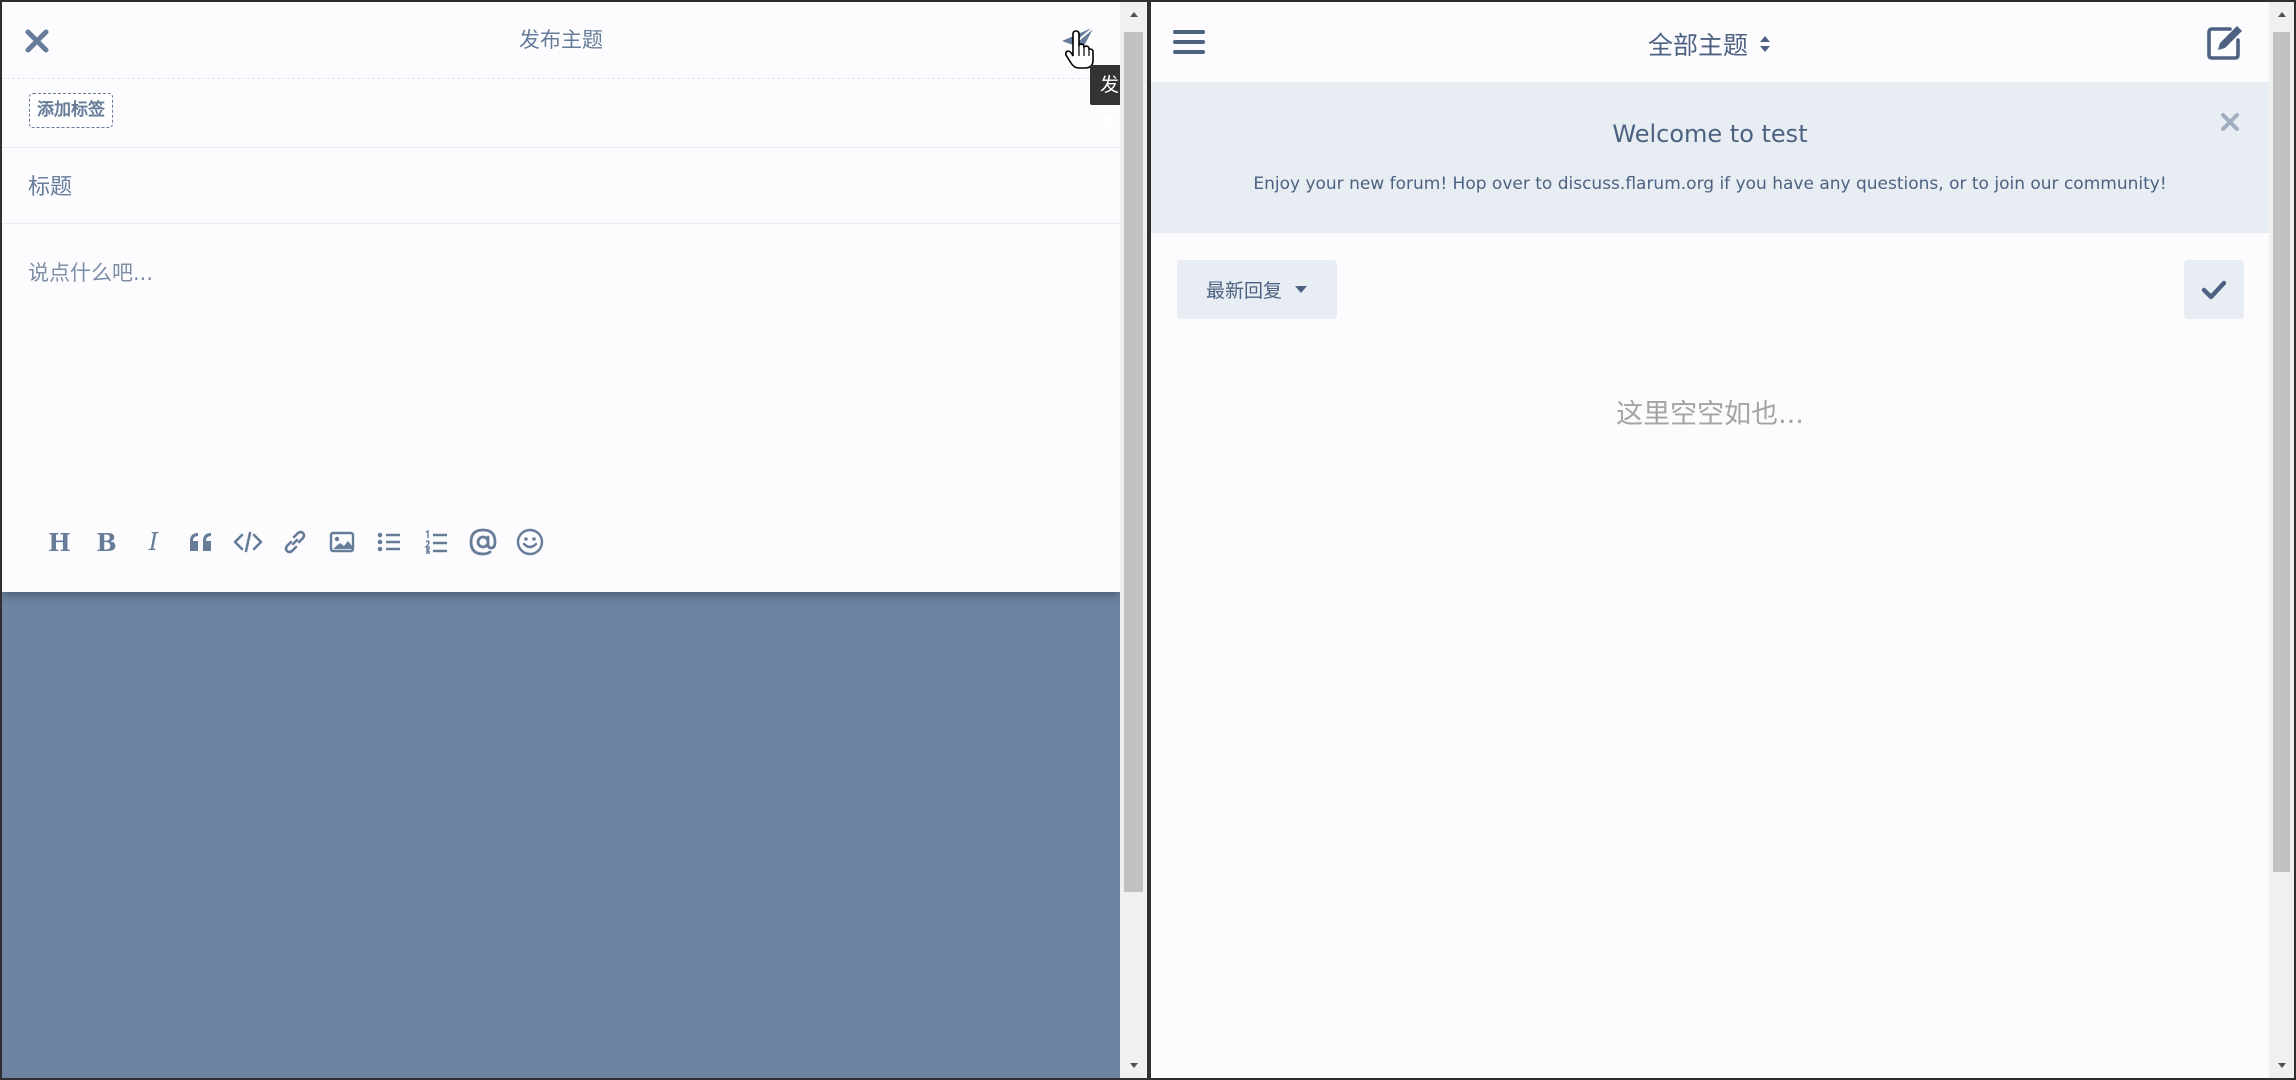 The width and height of the screenshot is (2296, 1080). I want to click on title-input, so click(558, 187).